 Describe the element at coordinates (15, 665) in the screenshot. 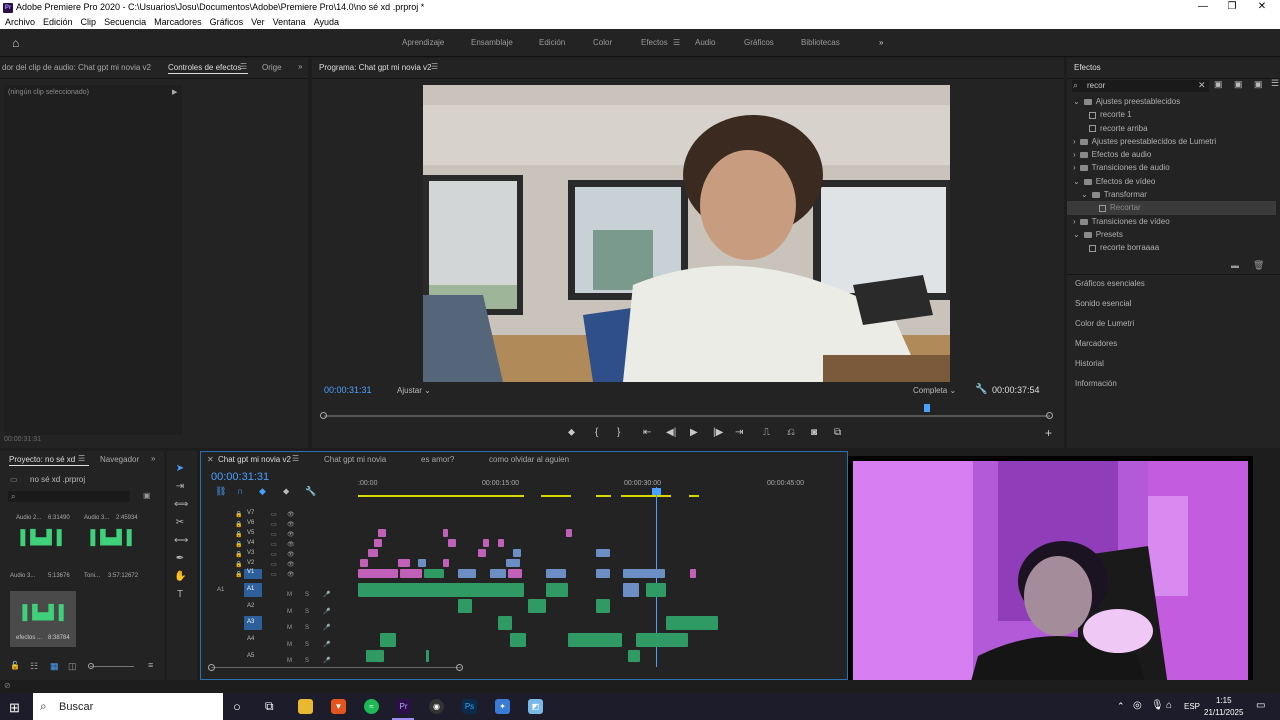

I see `lock-icon: 🔓` at that location.